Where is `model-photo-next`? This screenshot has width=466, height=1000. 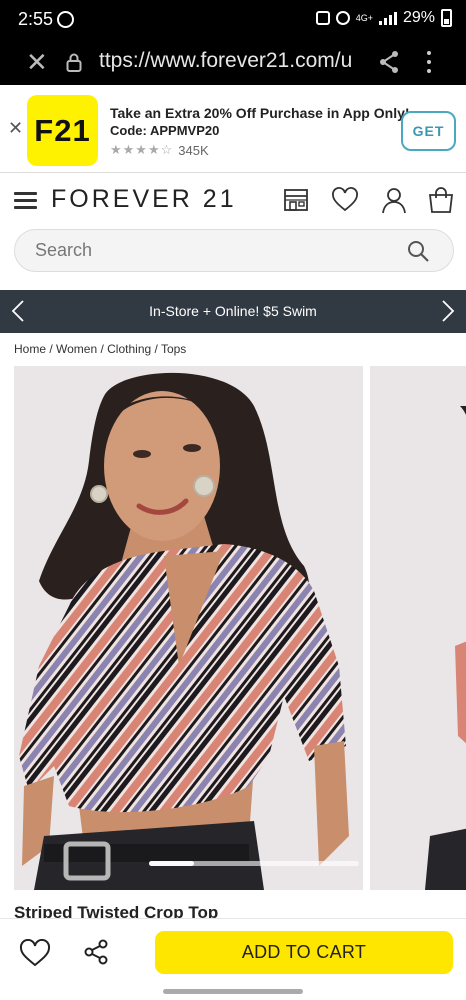
model-photo-next is located at coordinates (418, 628).